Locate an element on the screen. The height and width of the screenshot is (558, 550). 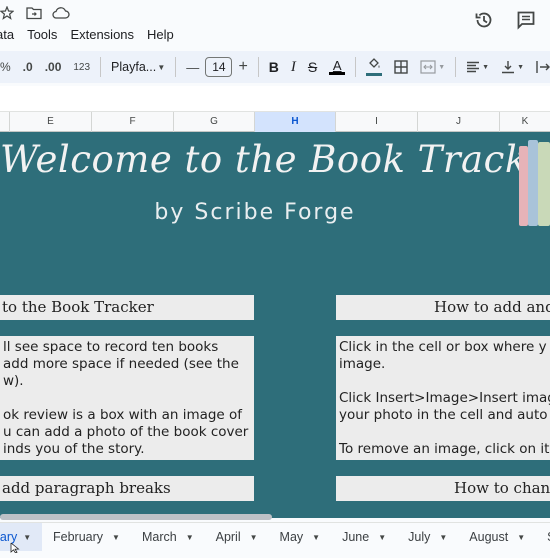
intro-line-5: ok review is a box with an image of is located at coordinates (123, 415).